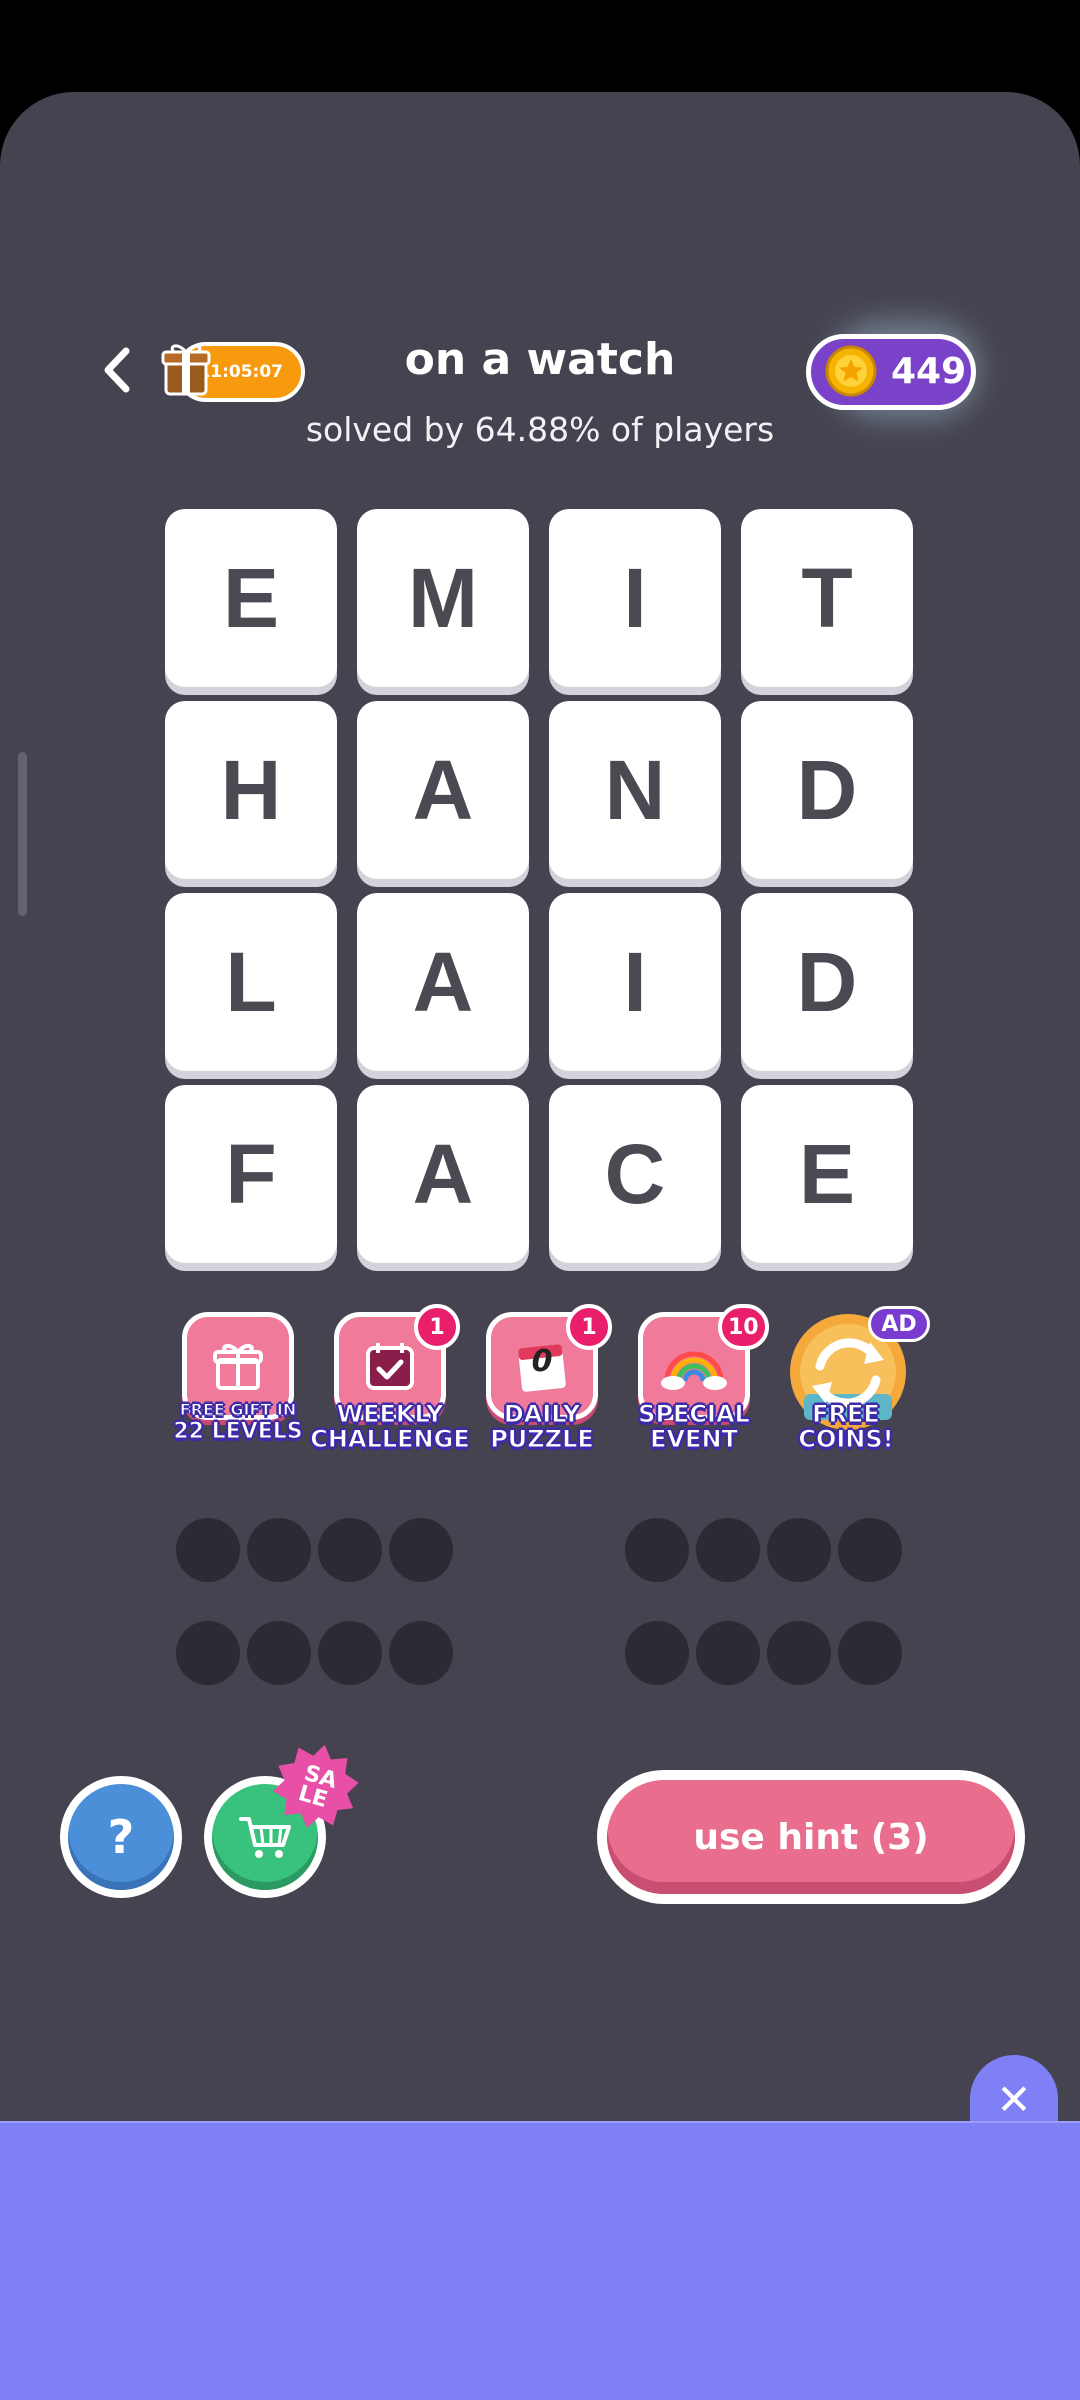 The height and width of the screenshot is (2400, 1080). I want to click on scroll-indicator, so click(22, 834).